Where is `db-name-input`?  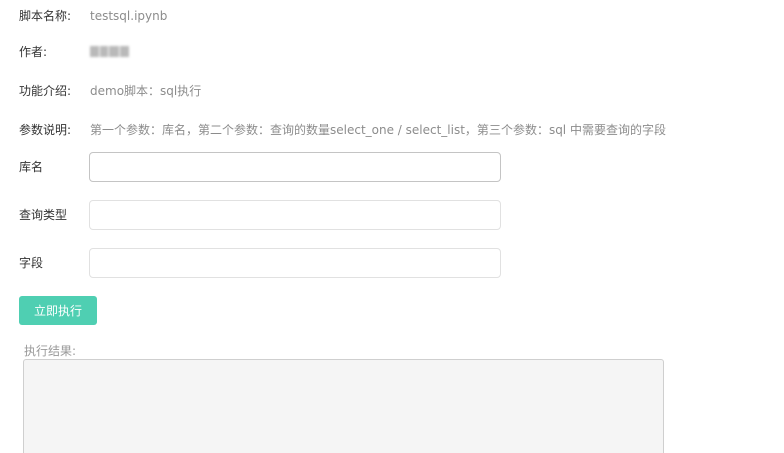
db-name-input is located at coordinates (295, 167).